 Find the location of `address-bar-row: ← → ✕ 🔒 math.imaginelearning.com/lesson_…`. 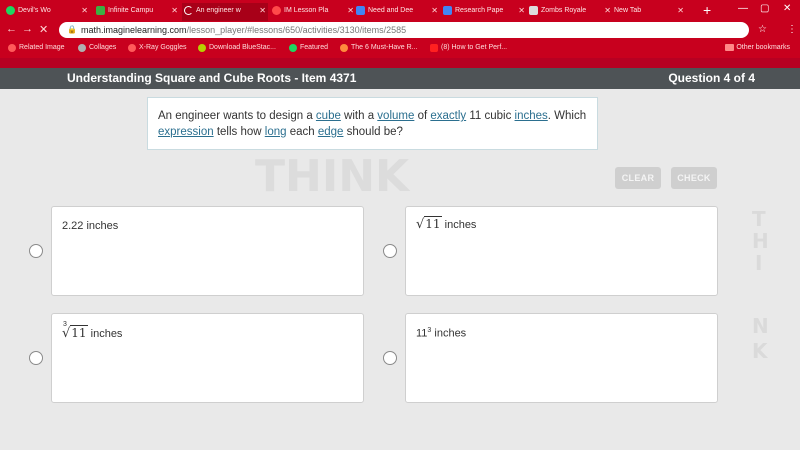

address-bar-row: ← → ✕ 🔒 math.imaginelearning.com/lesson_… is located at coordinates (400, 30).